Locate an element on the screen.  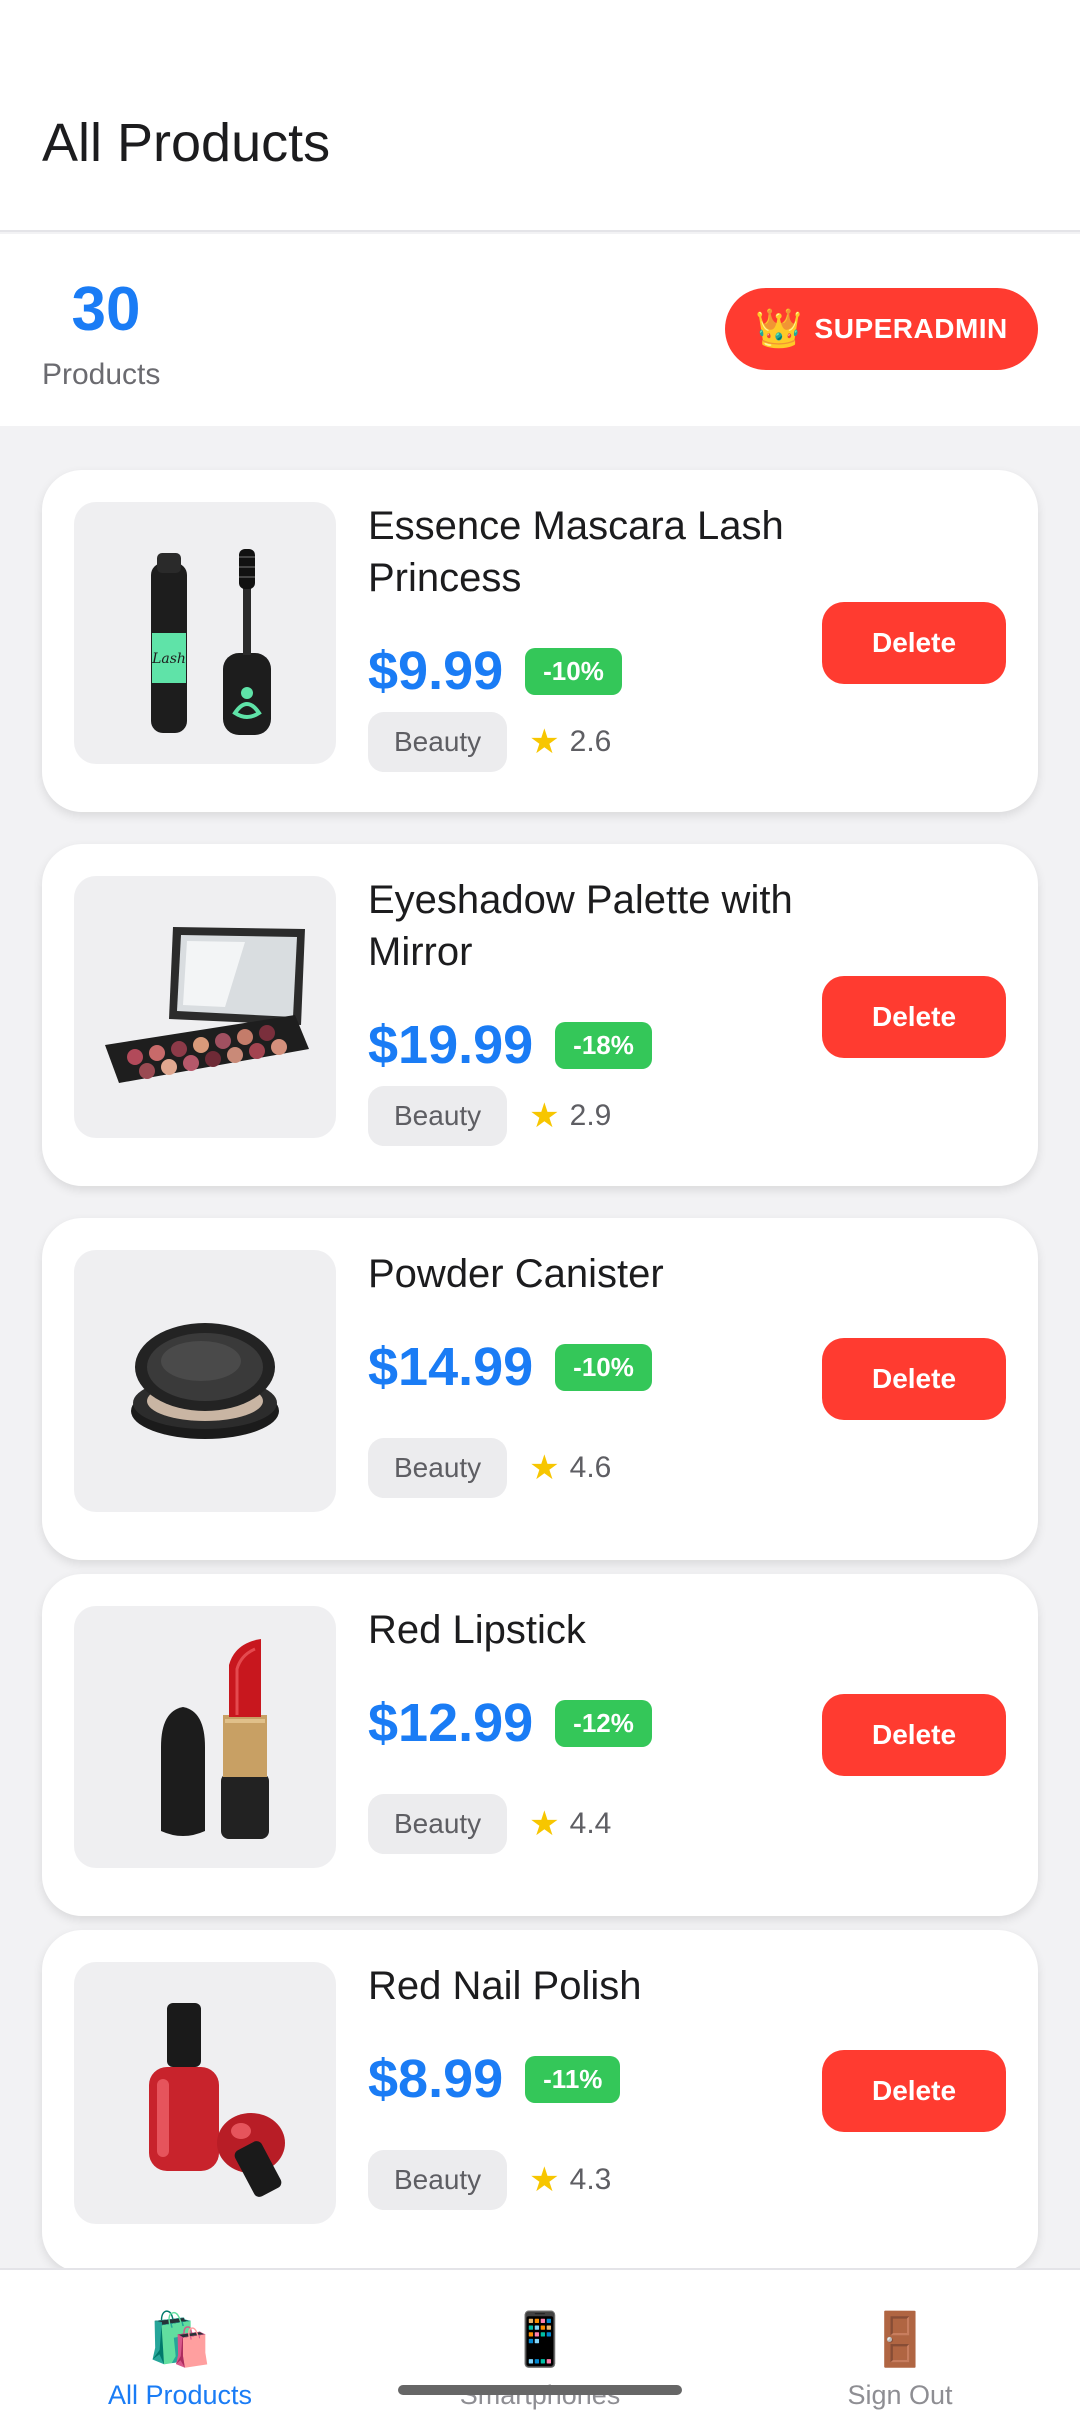
product-count: 30 is located at coordinates (106, 309).